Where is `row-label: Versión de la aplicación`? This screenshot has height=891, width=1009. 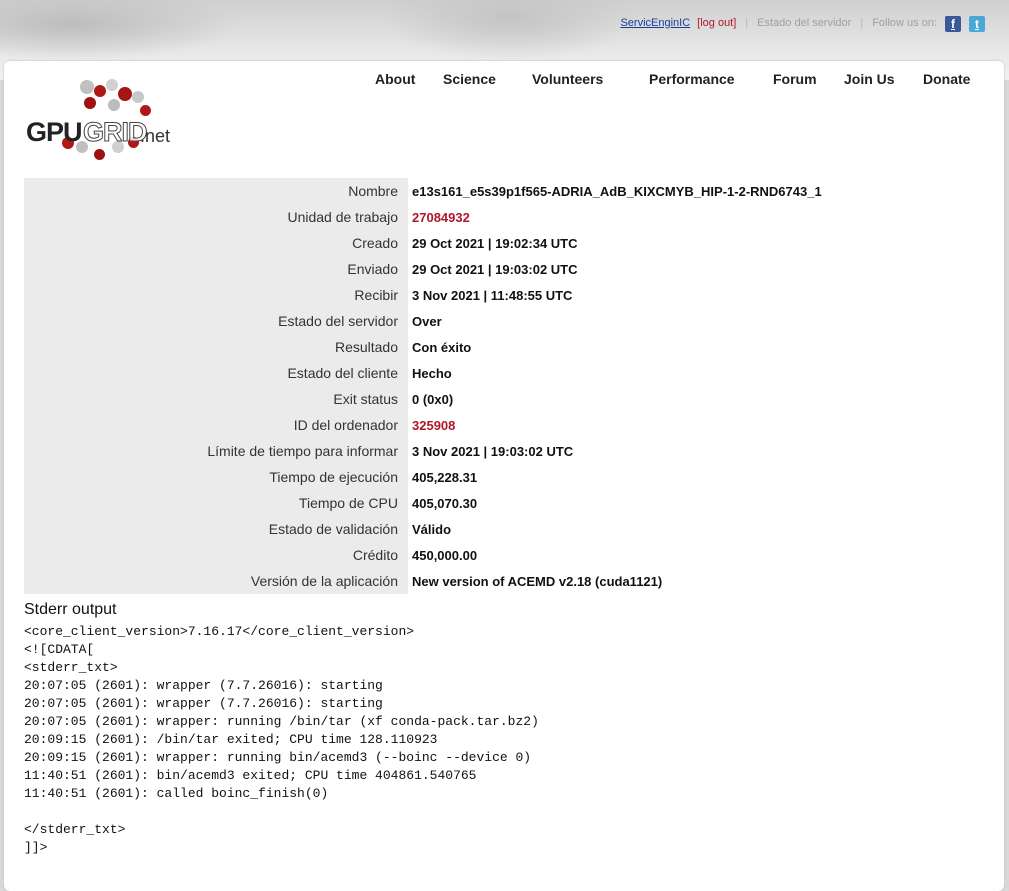 row-label: Versión de la aplicación is located at coordinates (216, 581).